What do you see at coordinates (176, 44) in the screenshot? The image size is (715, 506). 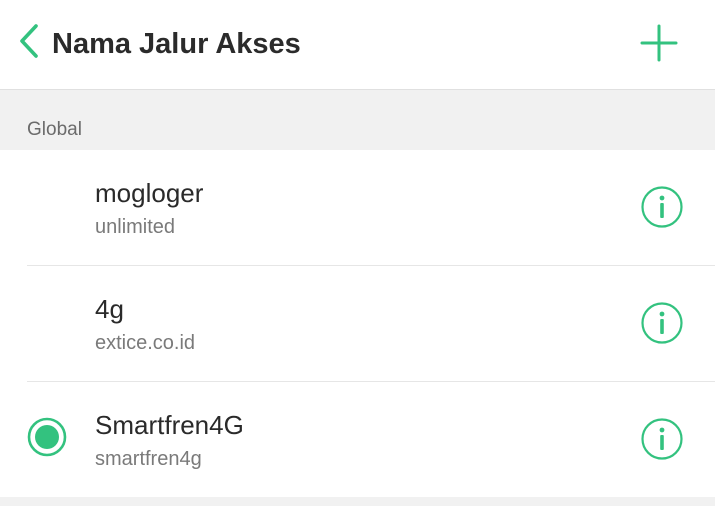 I see `page-title: Nama Jalur Akses` at bounding box center [176, 44].